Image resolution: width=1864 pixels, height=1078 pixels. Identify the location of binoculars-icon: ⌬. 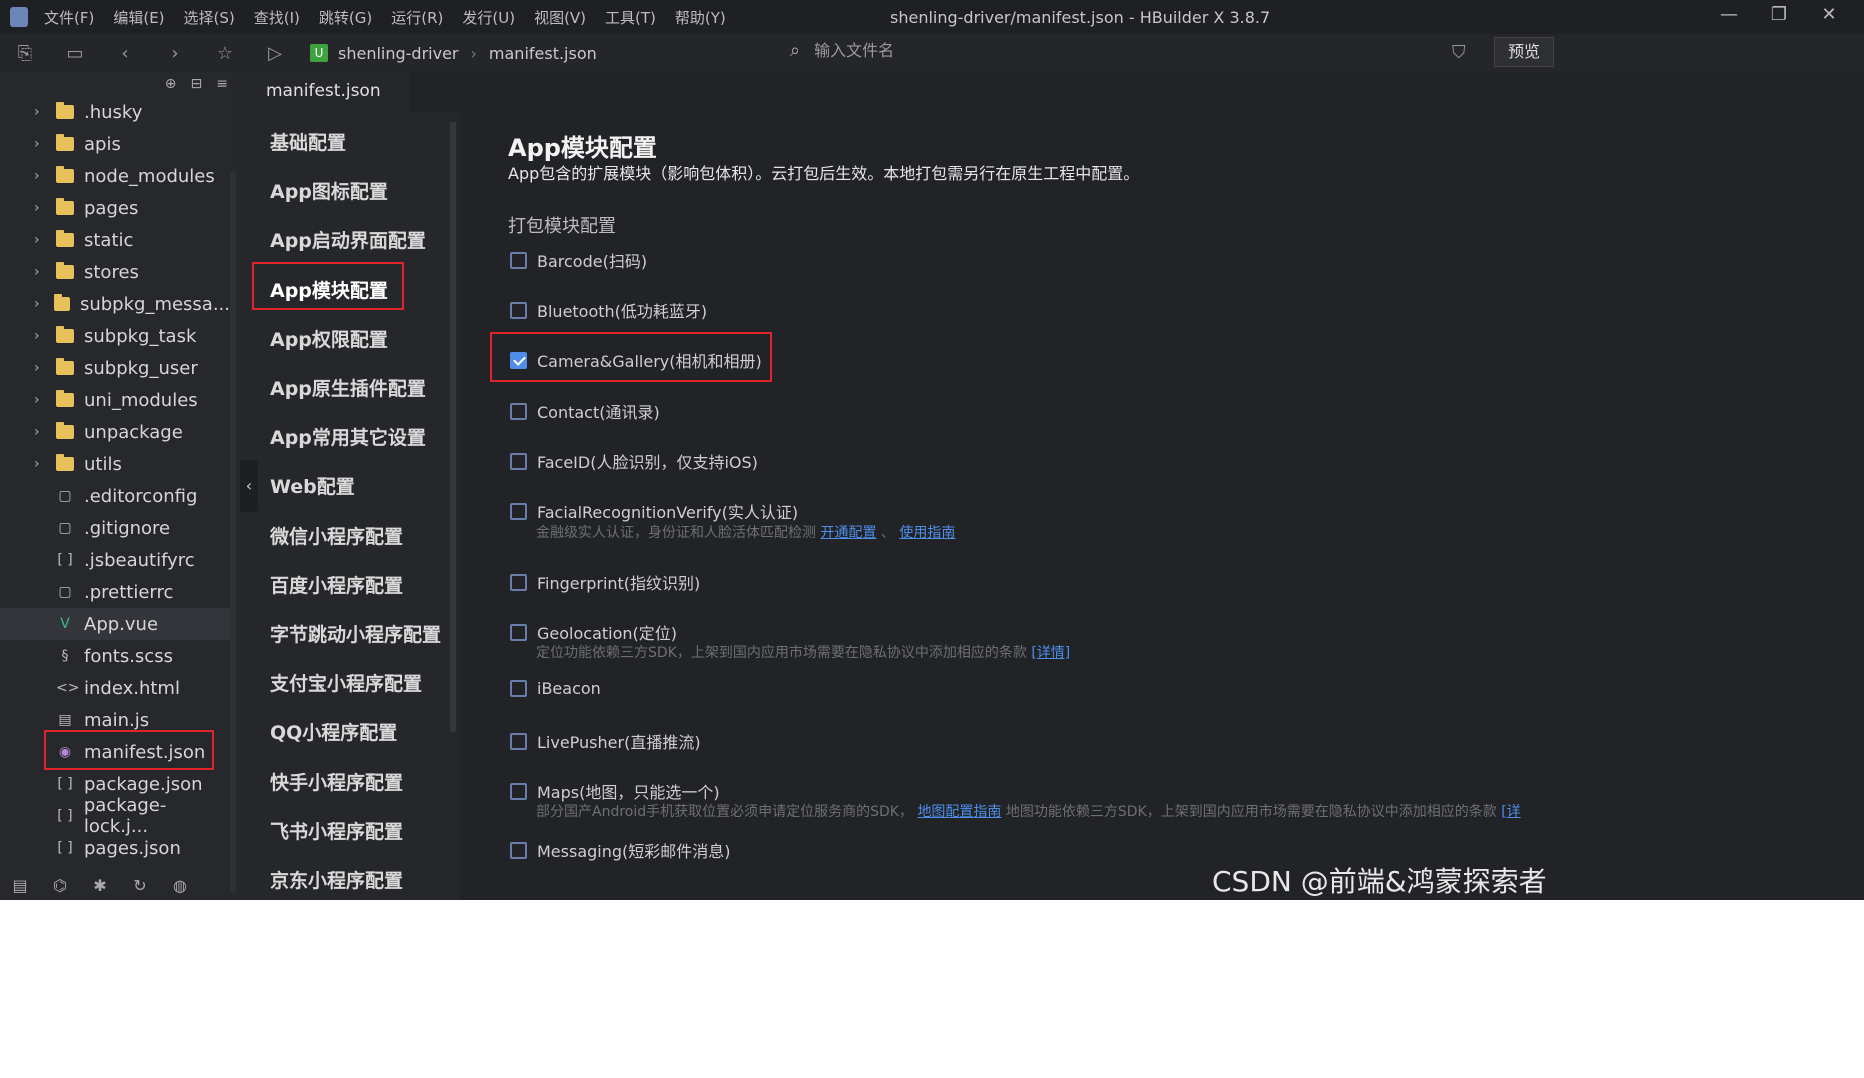
(60, 885).